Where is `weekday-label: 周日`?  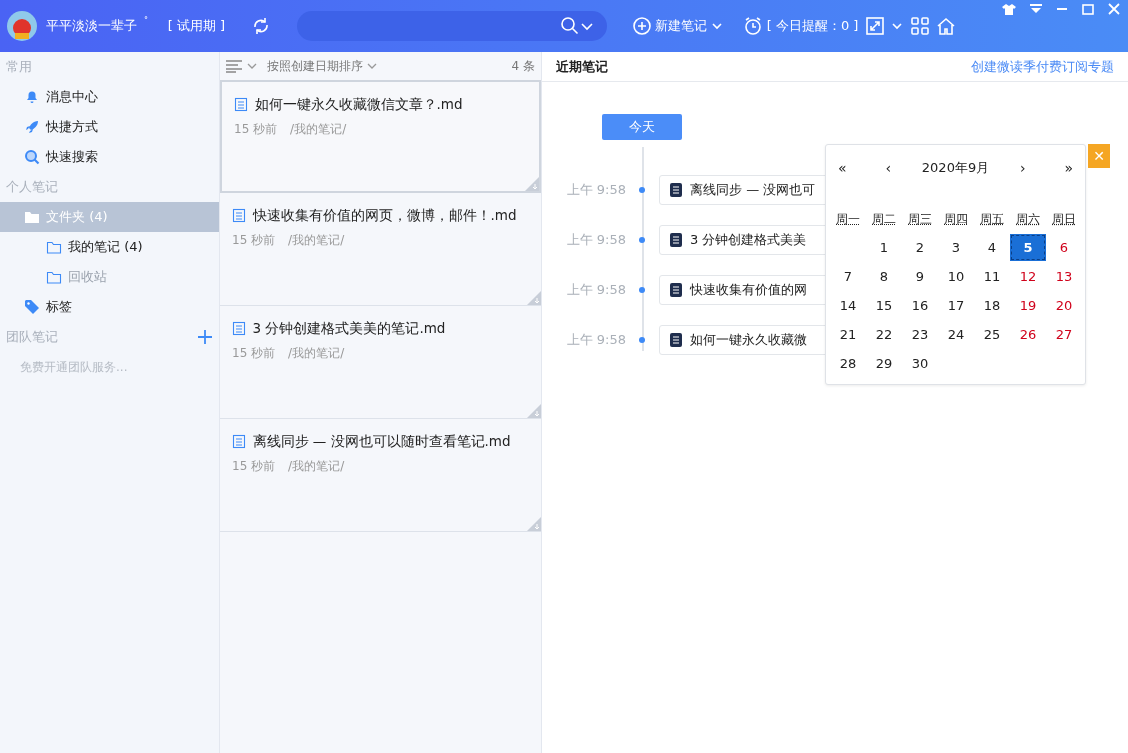 weekday-label: 周日 is located at coordinates (1064, 219).